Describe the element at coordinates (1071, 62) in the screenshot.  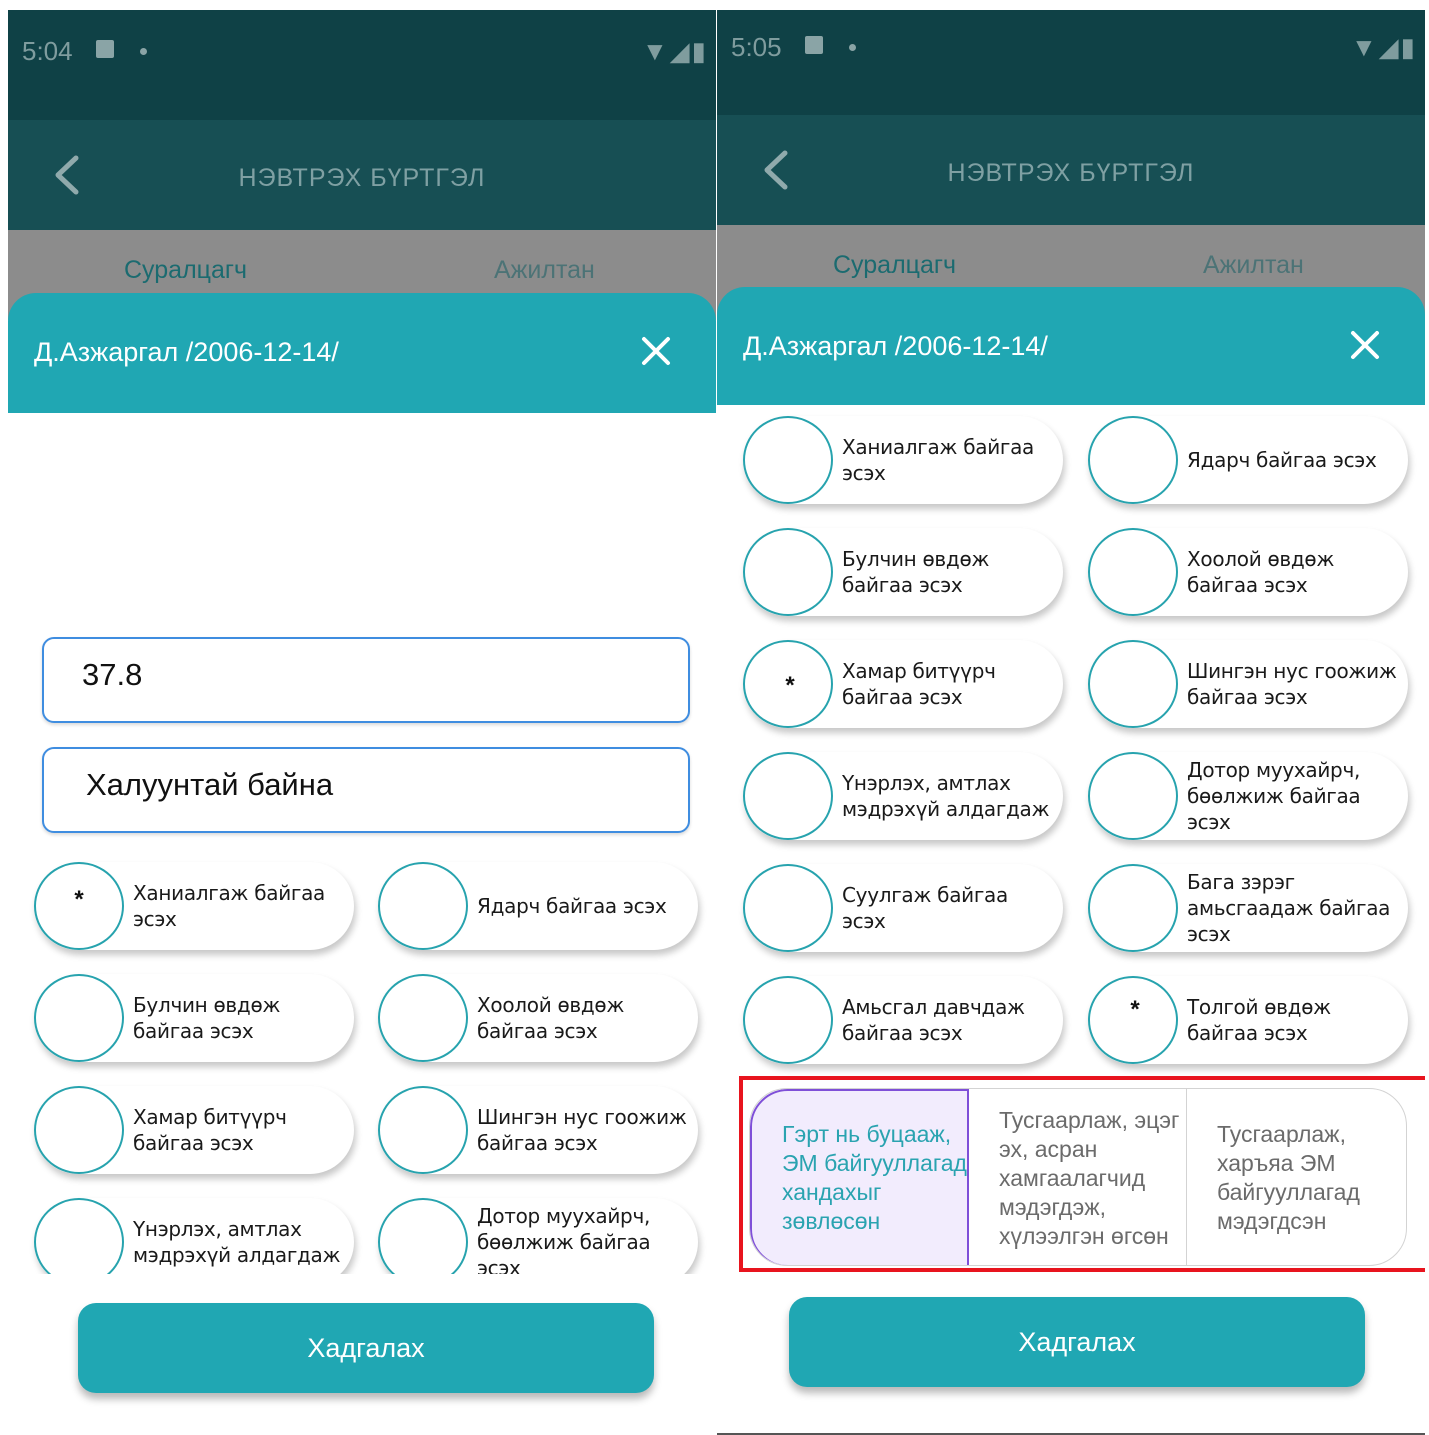
I see `status-bar: 5:05 ▼◢▮` at that location.